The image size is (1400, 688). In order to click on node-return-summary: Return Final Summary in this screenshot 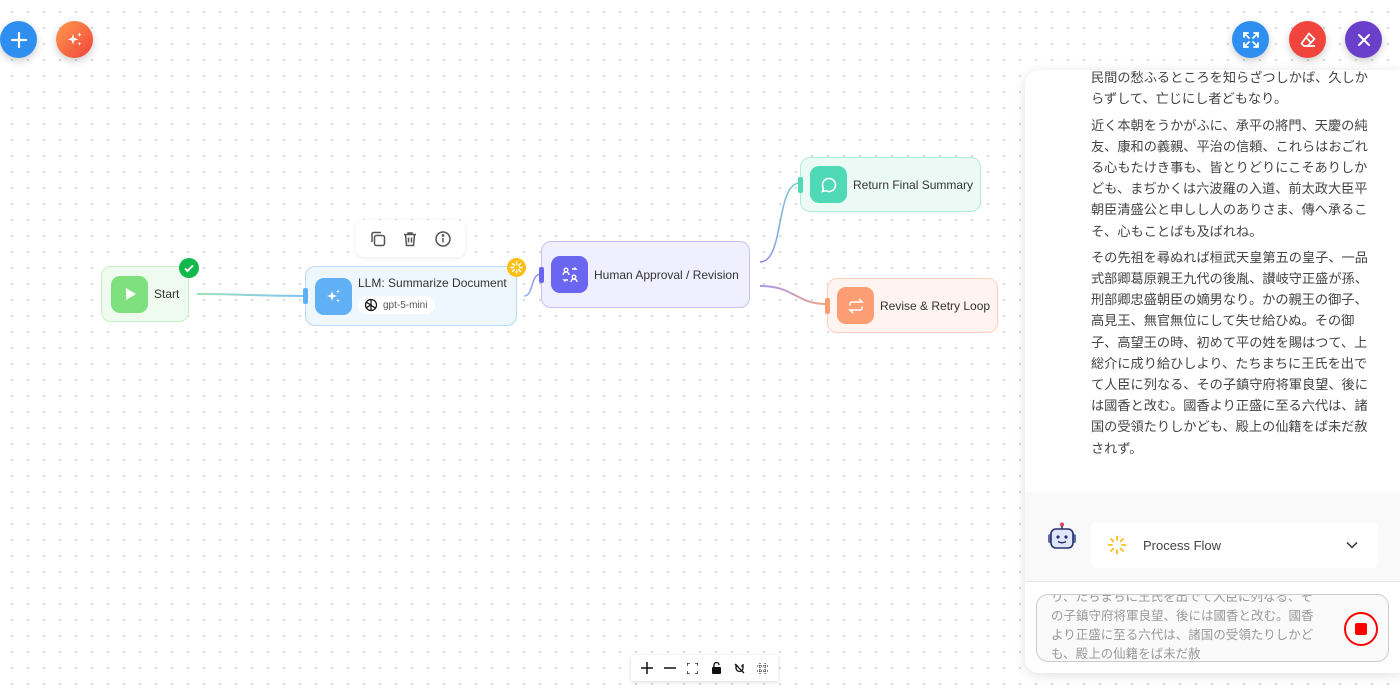, I will do `click(889, 184)`.